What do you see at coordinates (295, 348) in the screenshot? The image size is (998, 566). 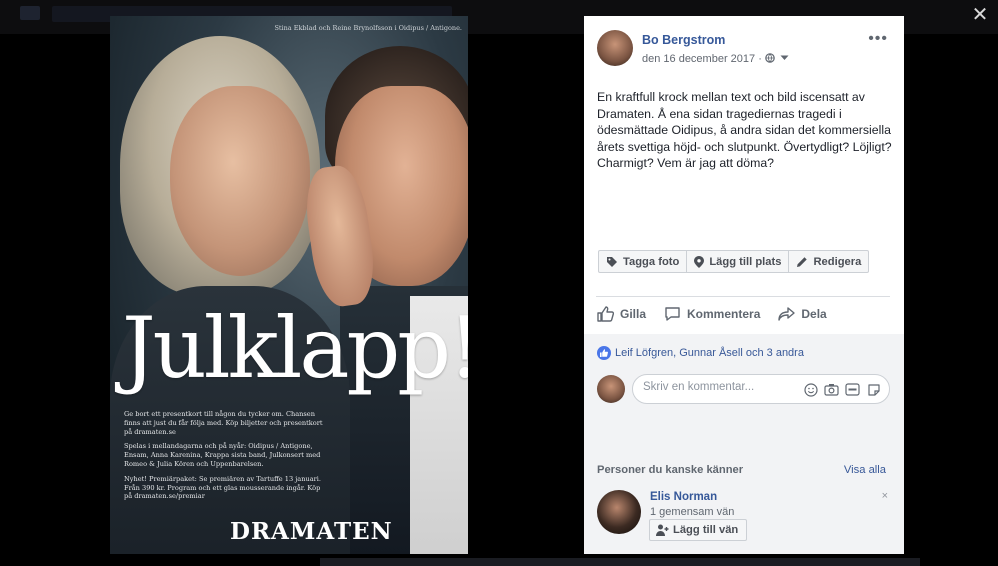 I see `poster-headline: Julklapp!` at bounding box center [295, 348].